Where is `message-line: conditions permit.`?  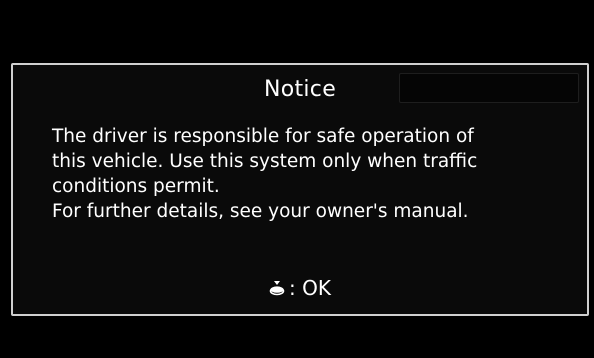 message-line: conditions permit. is located at coordinates (136, 186).